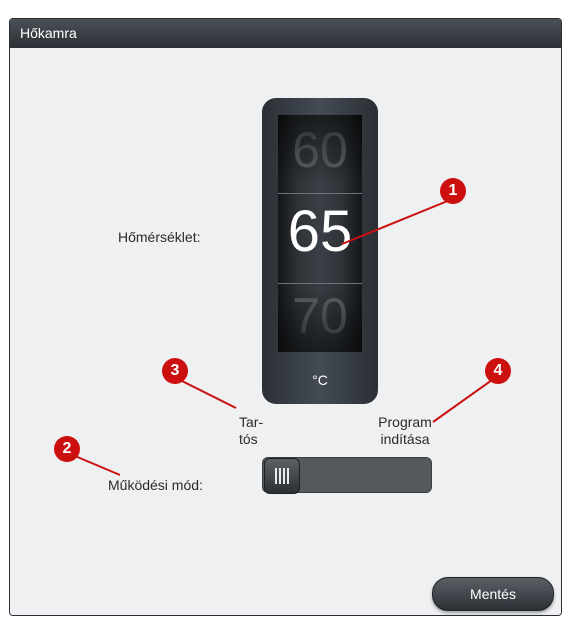 The image size is (568, 619). I want to click on callout-2: 2, so click(67, 449).